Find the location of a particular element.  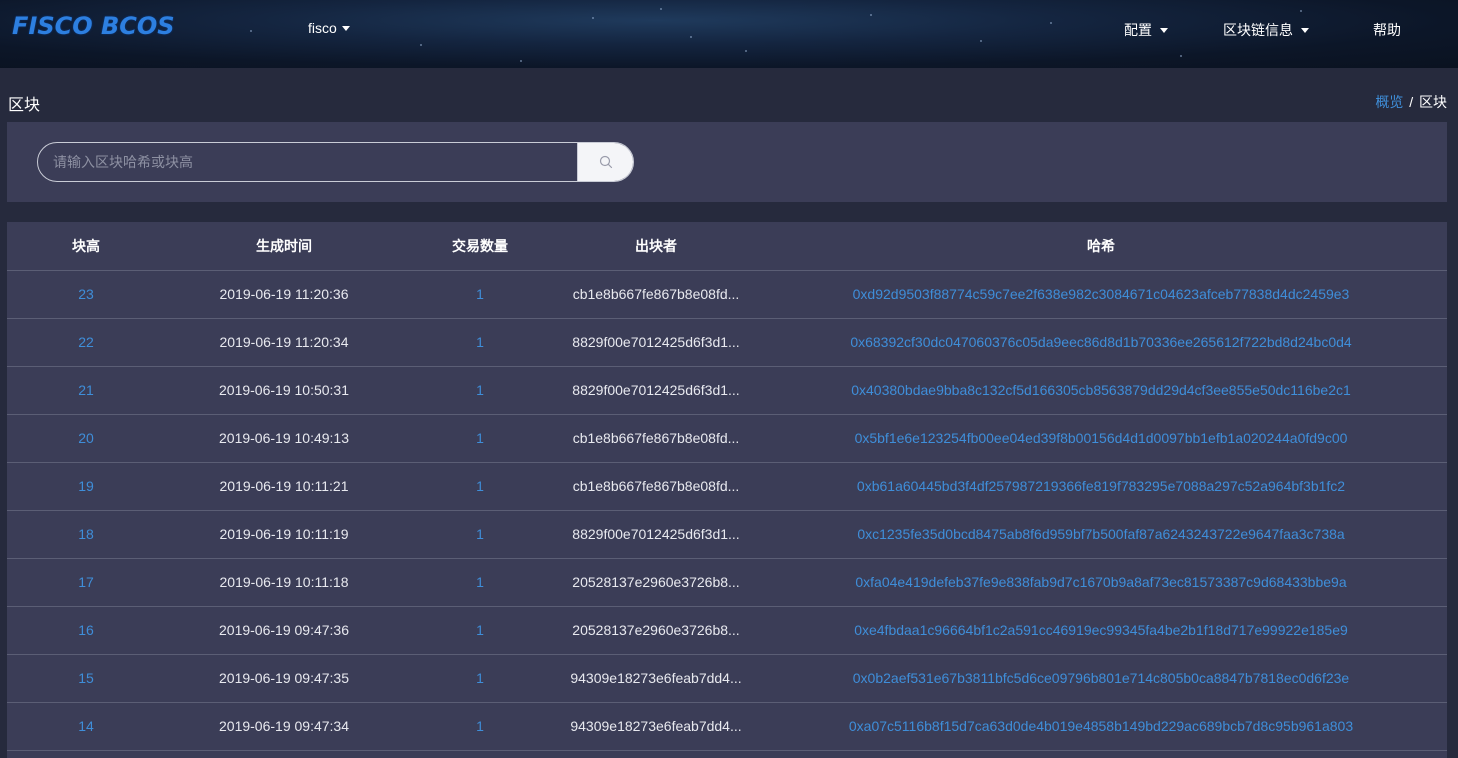

block-height-link: 19 is located at coordinates (86, 486).